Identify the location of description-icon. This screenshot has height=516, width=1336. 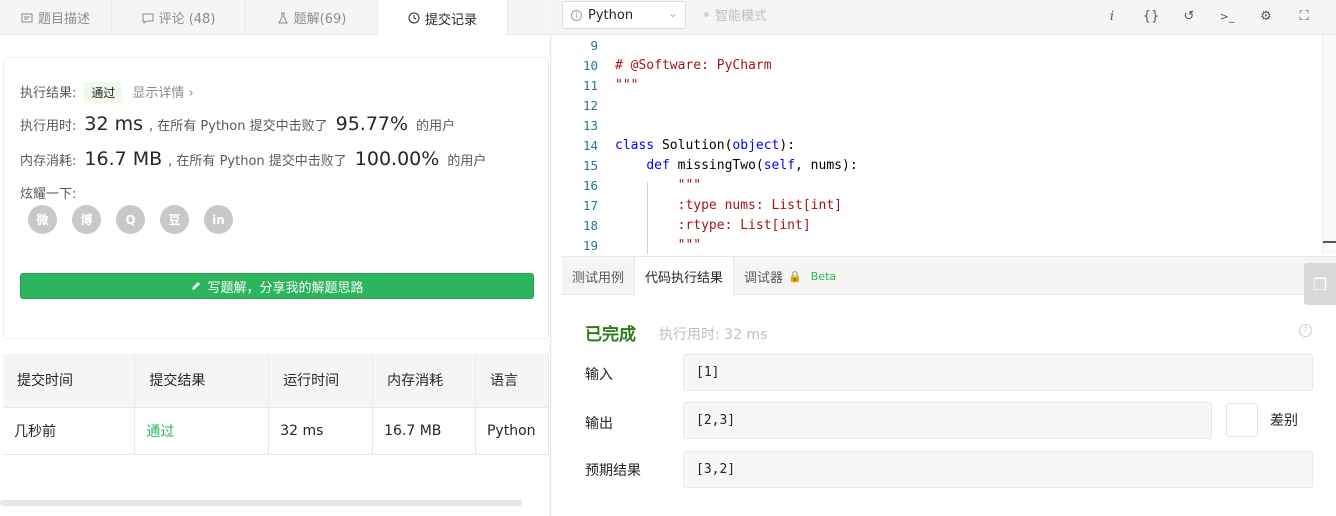
(27, 17).